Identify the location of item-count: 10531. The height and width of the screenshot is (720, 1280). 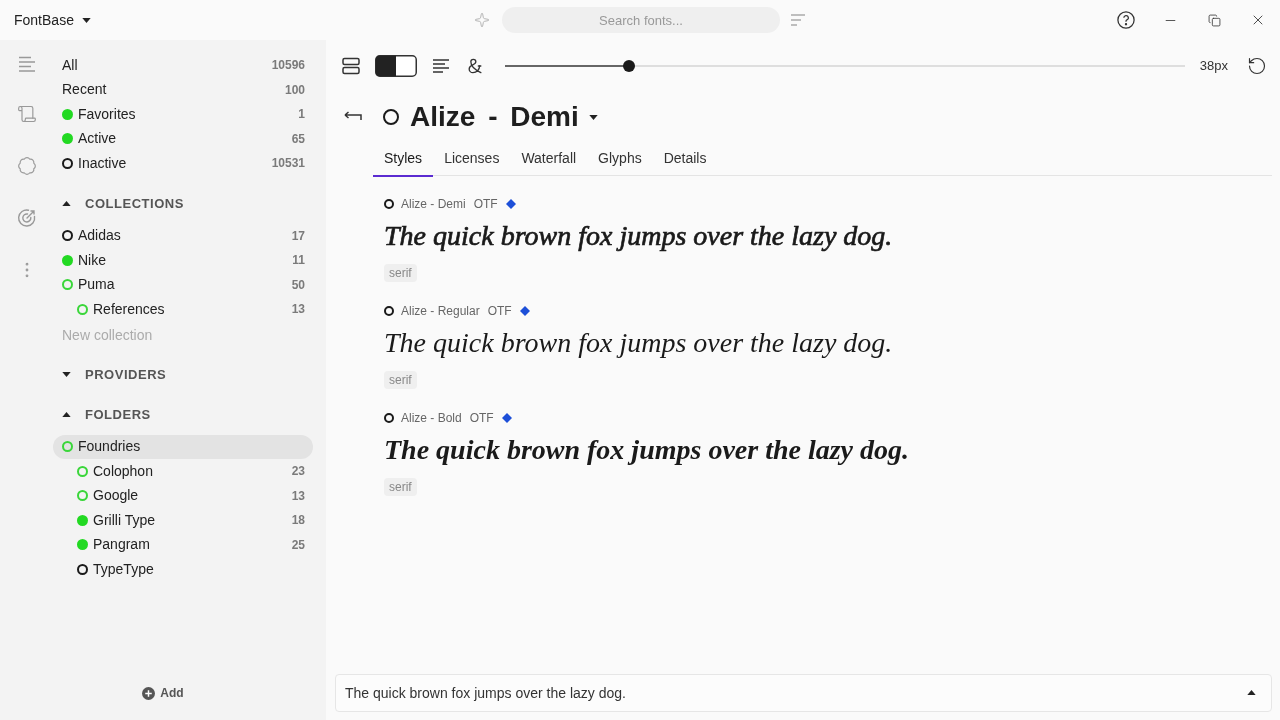
(288, 164).